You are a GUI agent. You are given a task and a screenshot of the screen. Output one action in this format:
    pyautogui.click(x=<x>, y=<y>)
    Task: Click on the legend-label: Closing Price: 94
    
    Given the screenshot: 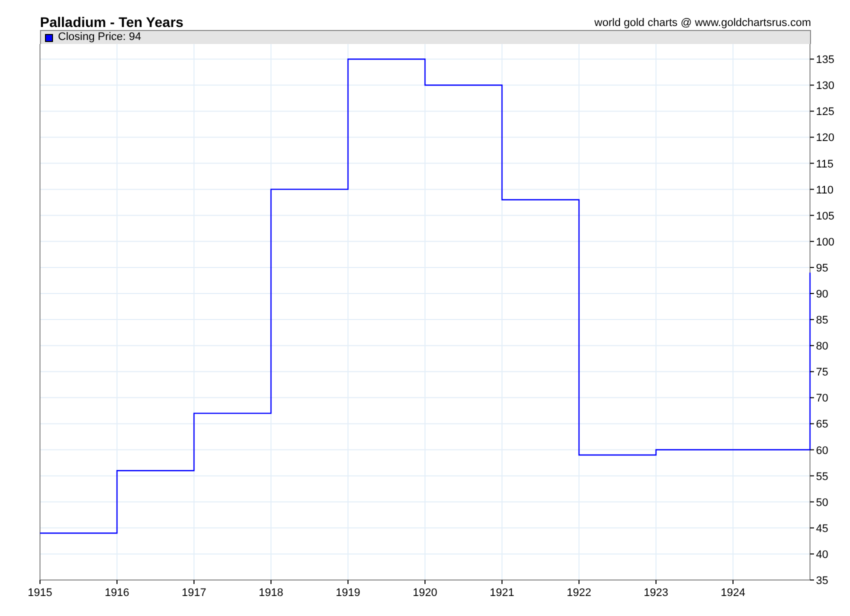 What is the action you would take?
    pyautogui.click(x=100, y=37)
    